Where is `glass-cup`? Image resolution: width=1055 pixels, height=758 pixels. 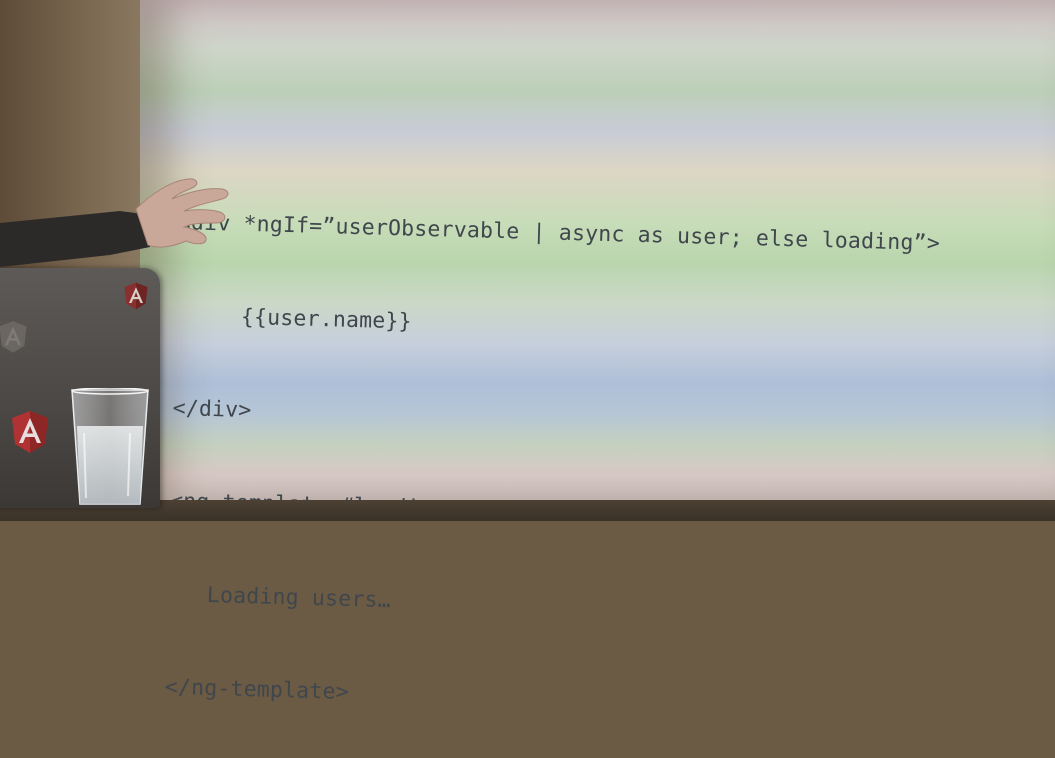 glass-cup is located at coordinates (110, 447).